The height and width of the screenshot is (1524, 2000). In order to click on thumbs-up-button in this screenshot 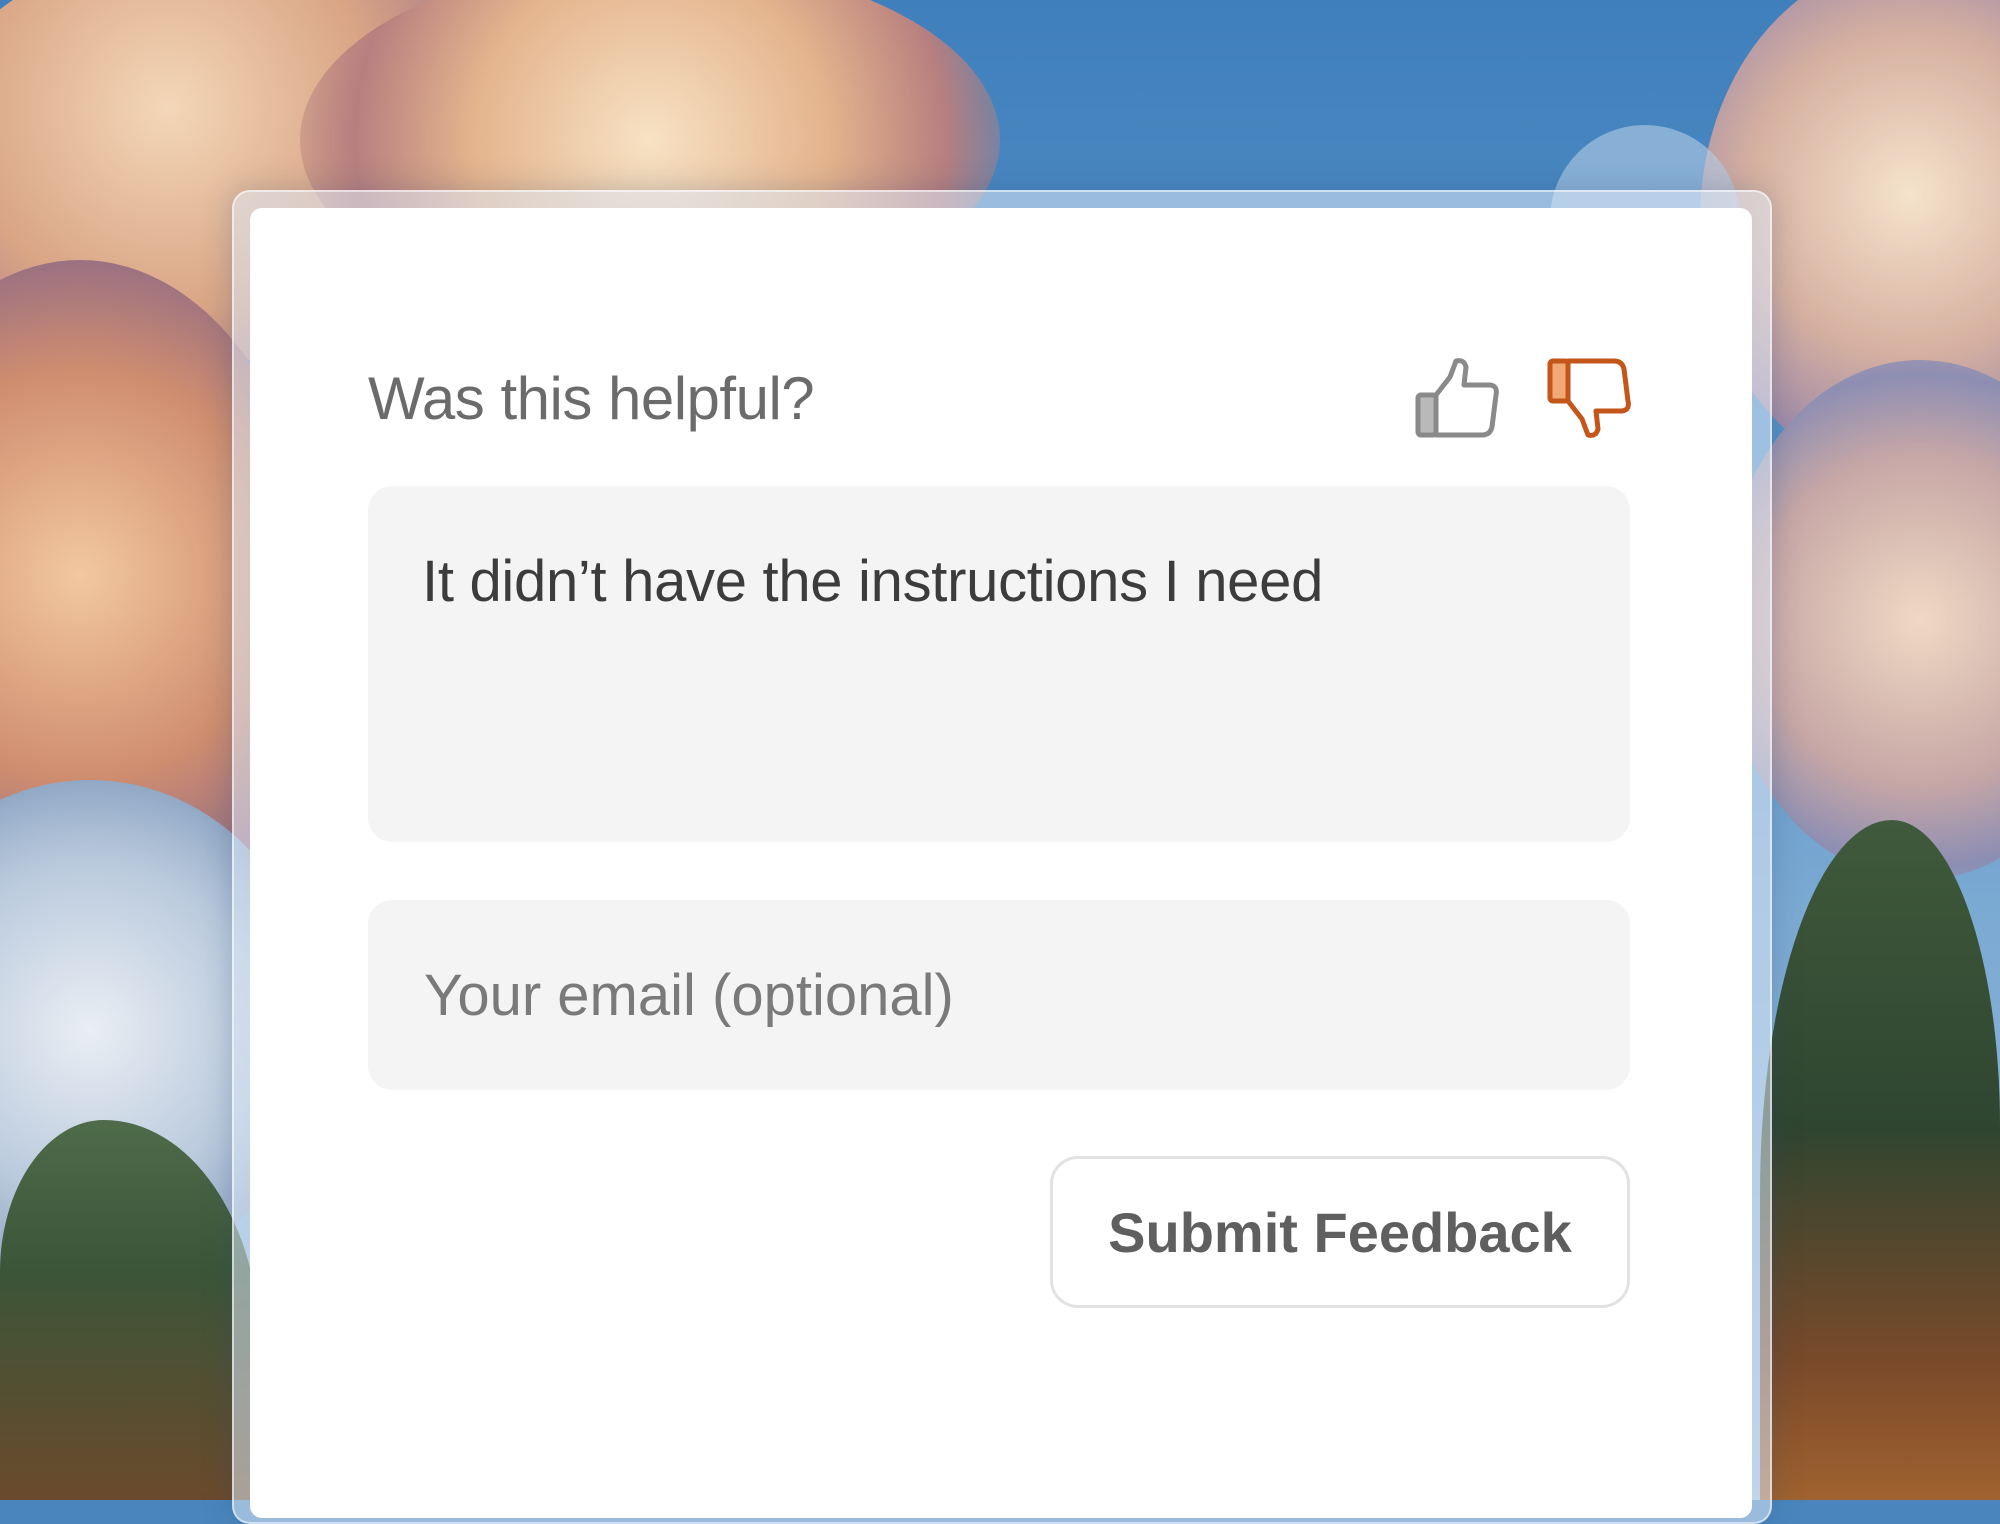, I will do `click(1457, 398)`.